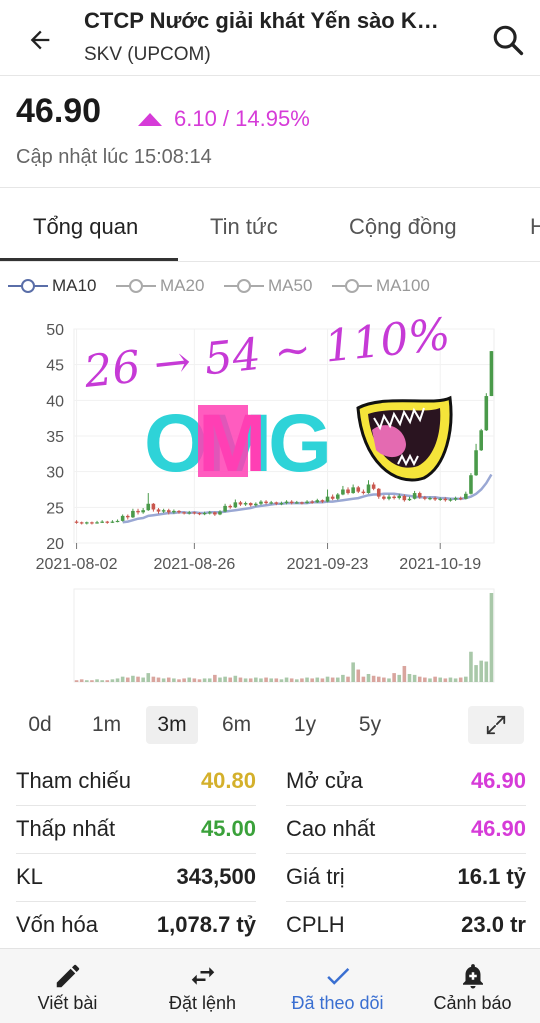 Image resolution: width=540 pixels, height=1023 pixels. I want to click on check-icon, so click(337, 976).